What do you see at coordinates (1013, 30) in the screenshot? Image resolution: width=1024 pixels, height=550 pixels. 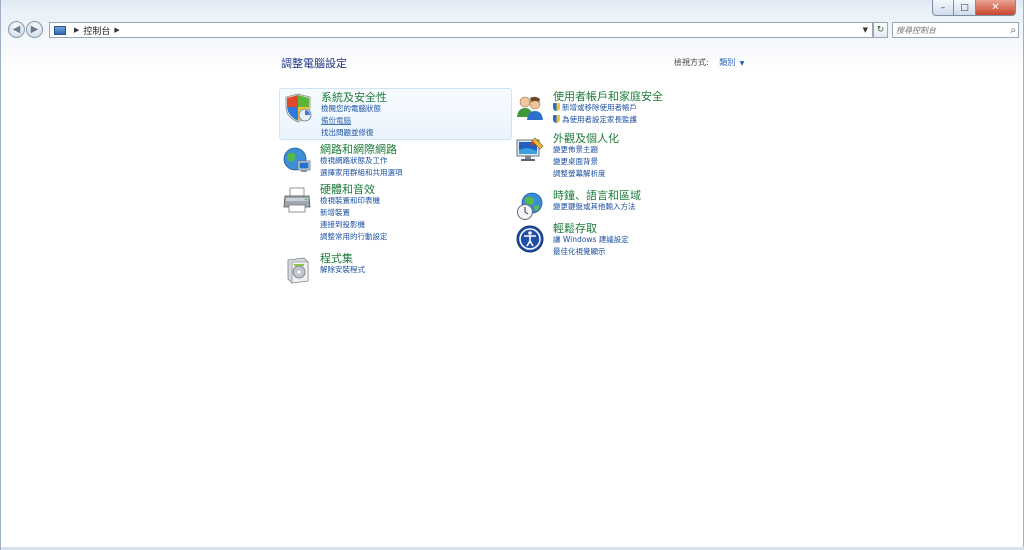 I see `search-icon: ⌕` at bounding box center [1013, 30].